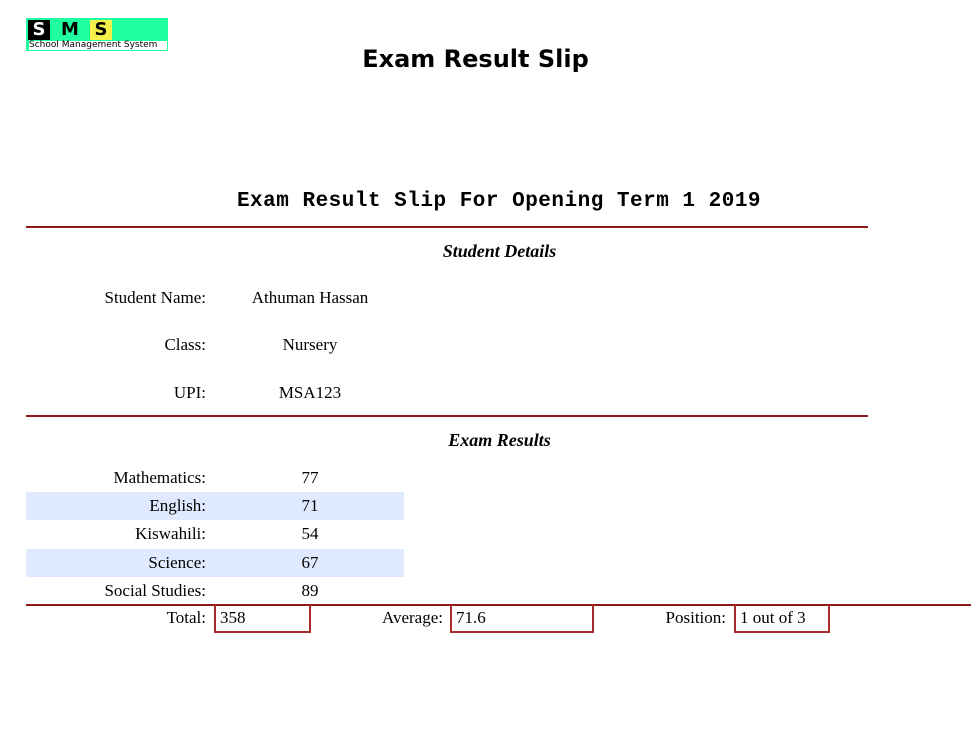 Image resolution: width=971 pixels, height=731 pixels. What do you see at coordinates (412, 617) in the screenshot?
I see `average-label: Average:` at bounding box center [412, 617].